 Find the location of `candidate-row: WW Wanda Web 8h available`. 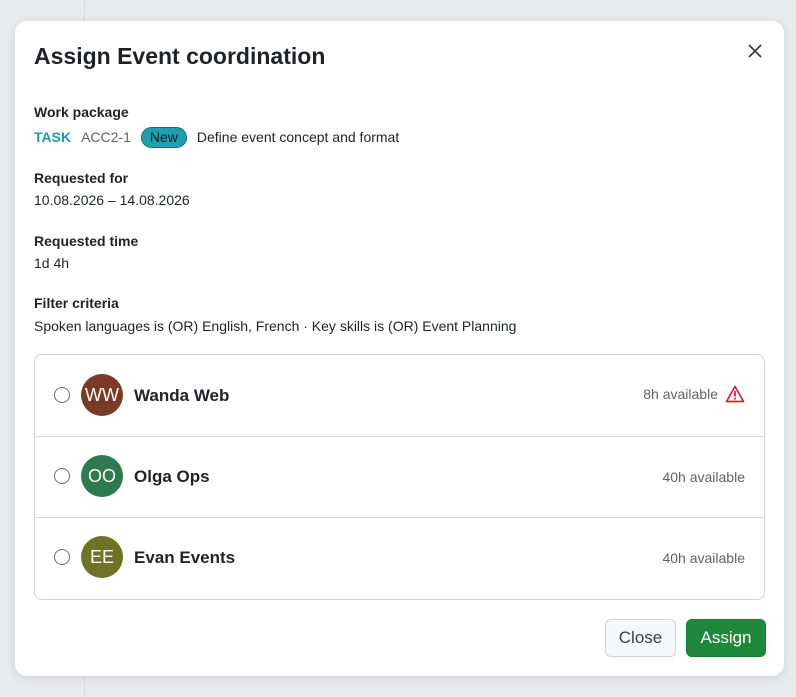

candidate-row: WW Wanda Web 8h available is located at coordinates (399, 396).